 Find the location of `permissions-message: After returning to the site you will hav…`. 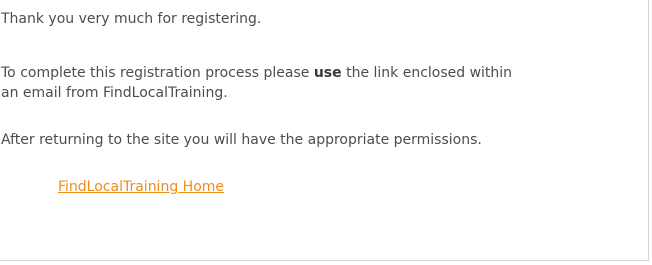

permissions-message: After returning to the site you will hav… is located at coordinates (241, 140).